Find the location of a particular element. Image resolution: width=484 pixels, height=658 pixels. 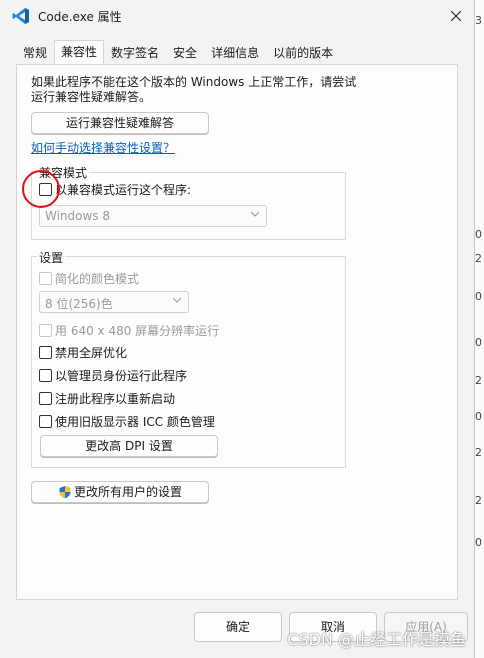

disable-fullscreen-checkbox: 禁用全屏优化 is located at coordinates (83, 352).